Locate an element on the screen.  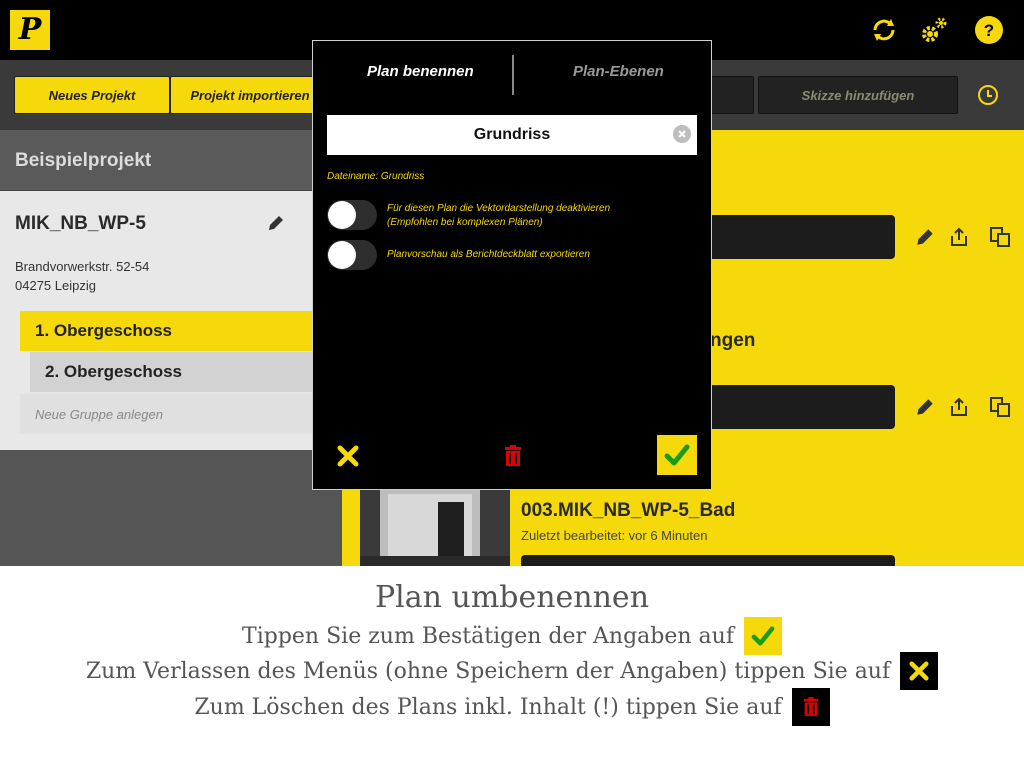
help-icon: ? is located at coordinates (989, 30).